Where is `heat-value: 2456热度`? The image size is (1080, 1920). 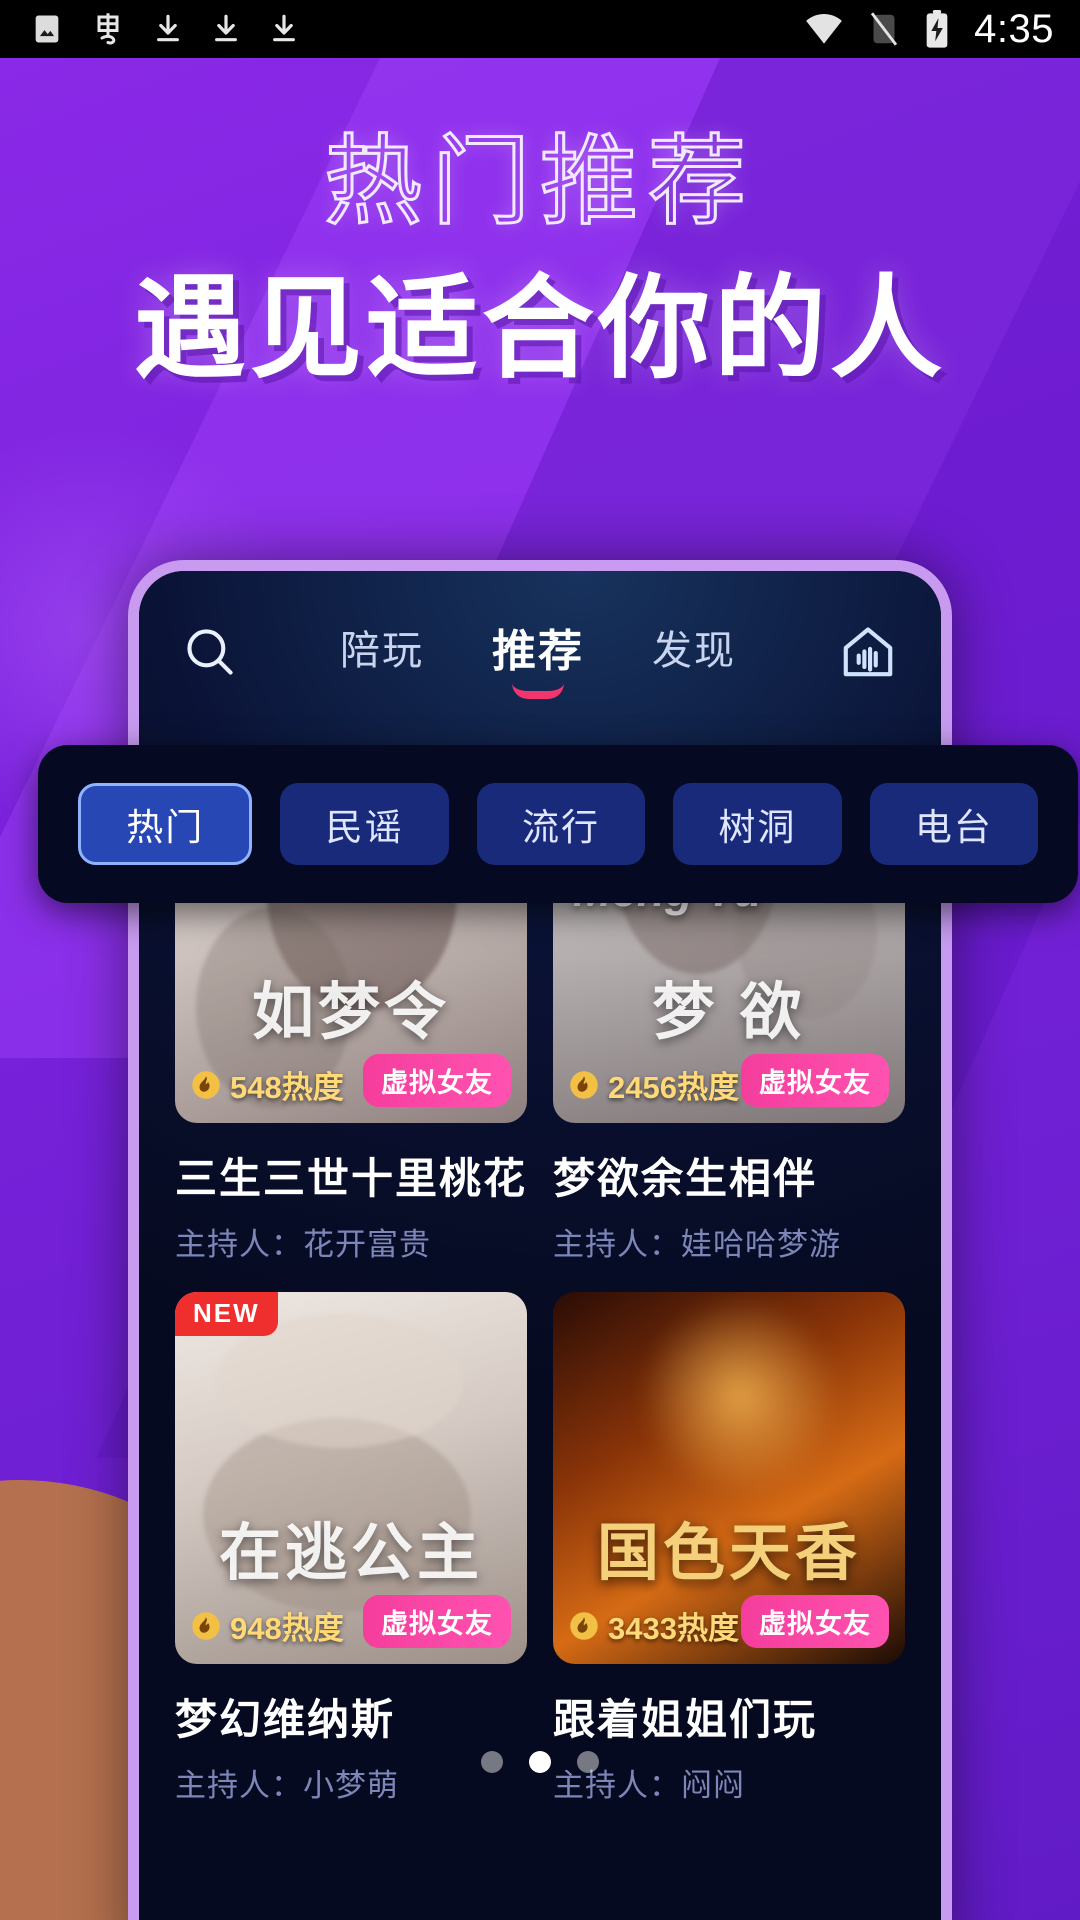 heat-value: 2456热度 is located at coordinates (673, 1087).